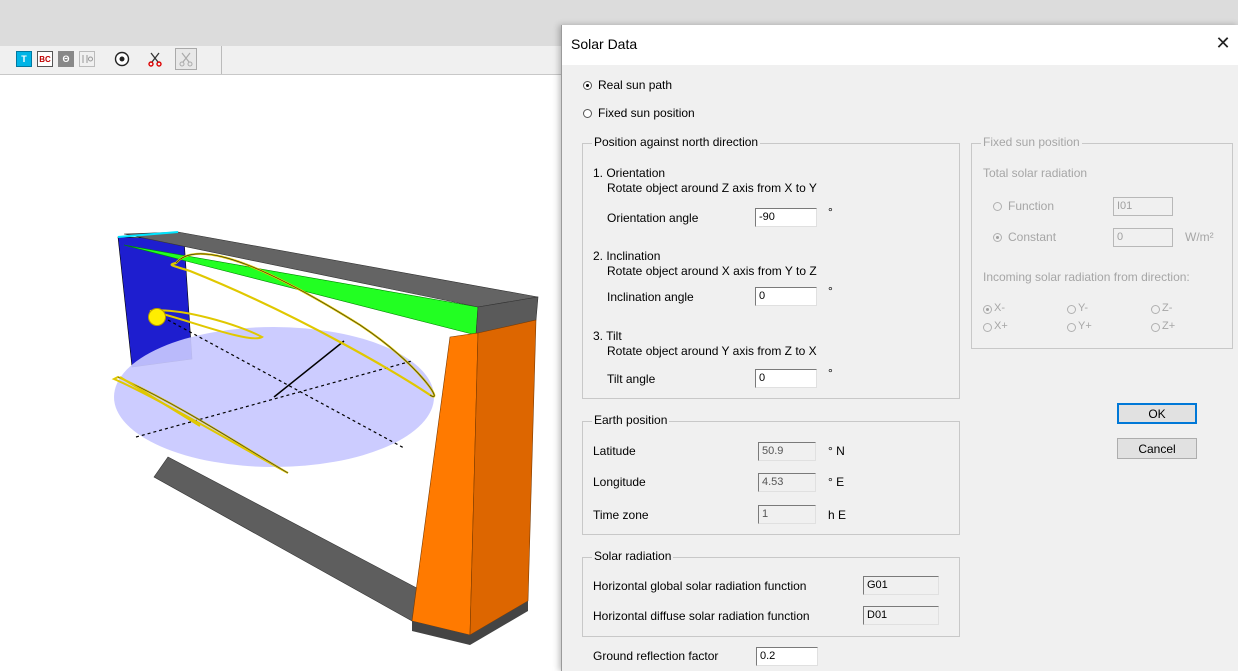  I want to click on total-solar-radiation-label: Total solar radiation, so click(1035, 173).